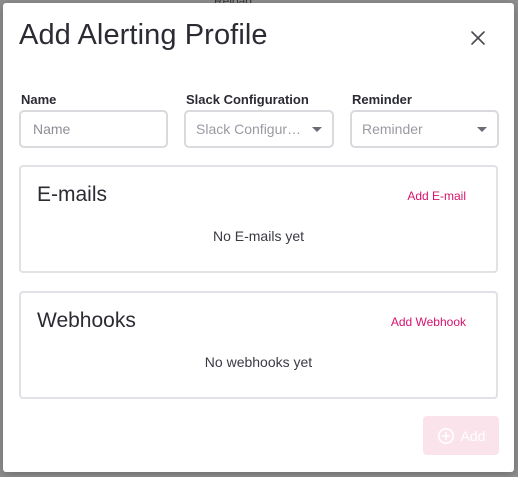 The image size is (518, 477). What do you see at coordinates (428, 322) in the screenshot?
I see `add-webhook-link: Add Webhook` at bounding box center [428, 322].